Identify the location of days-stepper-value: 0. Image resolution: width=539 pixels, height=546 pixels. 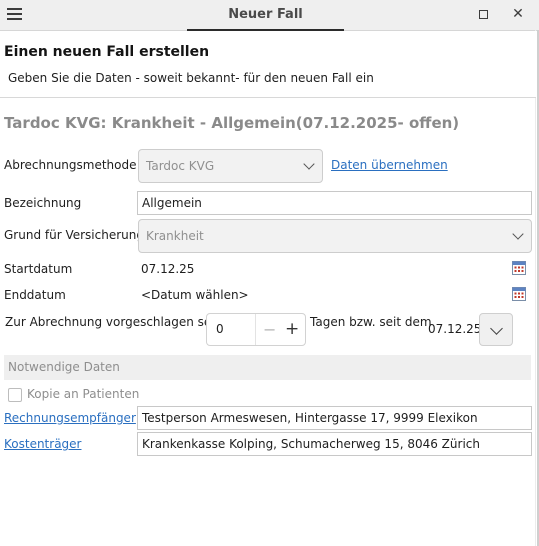
(220, 329).